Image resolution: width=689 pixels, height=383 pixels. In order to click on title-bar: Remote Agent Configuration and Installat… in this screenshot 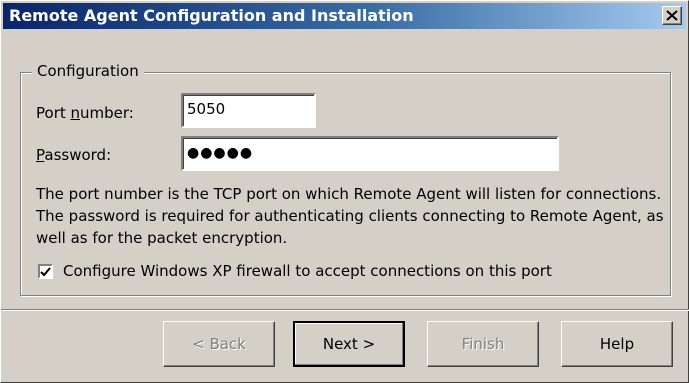, I will do `click(344, 16)`.